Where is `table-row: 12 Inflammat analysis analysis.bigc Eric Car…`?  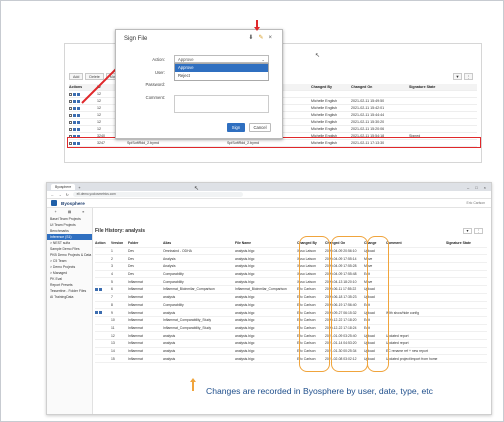
table-row: 12 Inflammat analysis analysis.bigc Eric Car… is located at coordinates (291, 336).